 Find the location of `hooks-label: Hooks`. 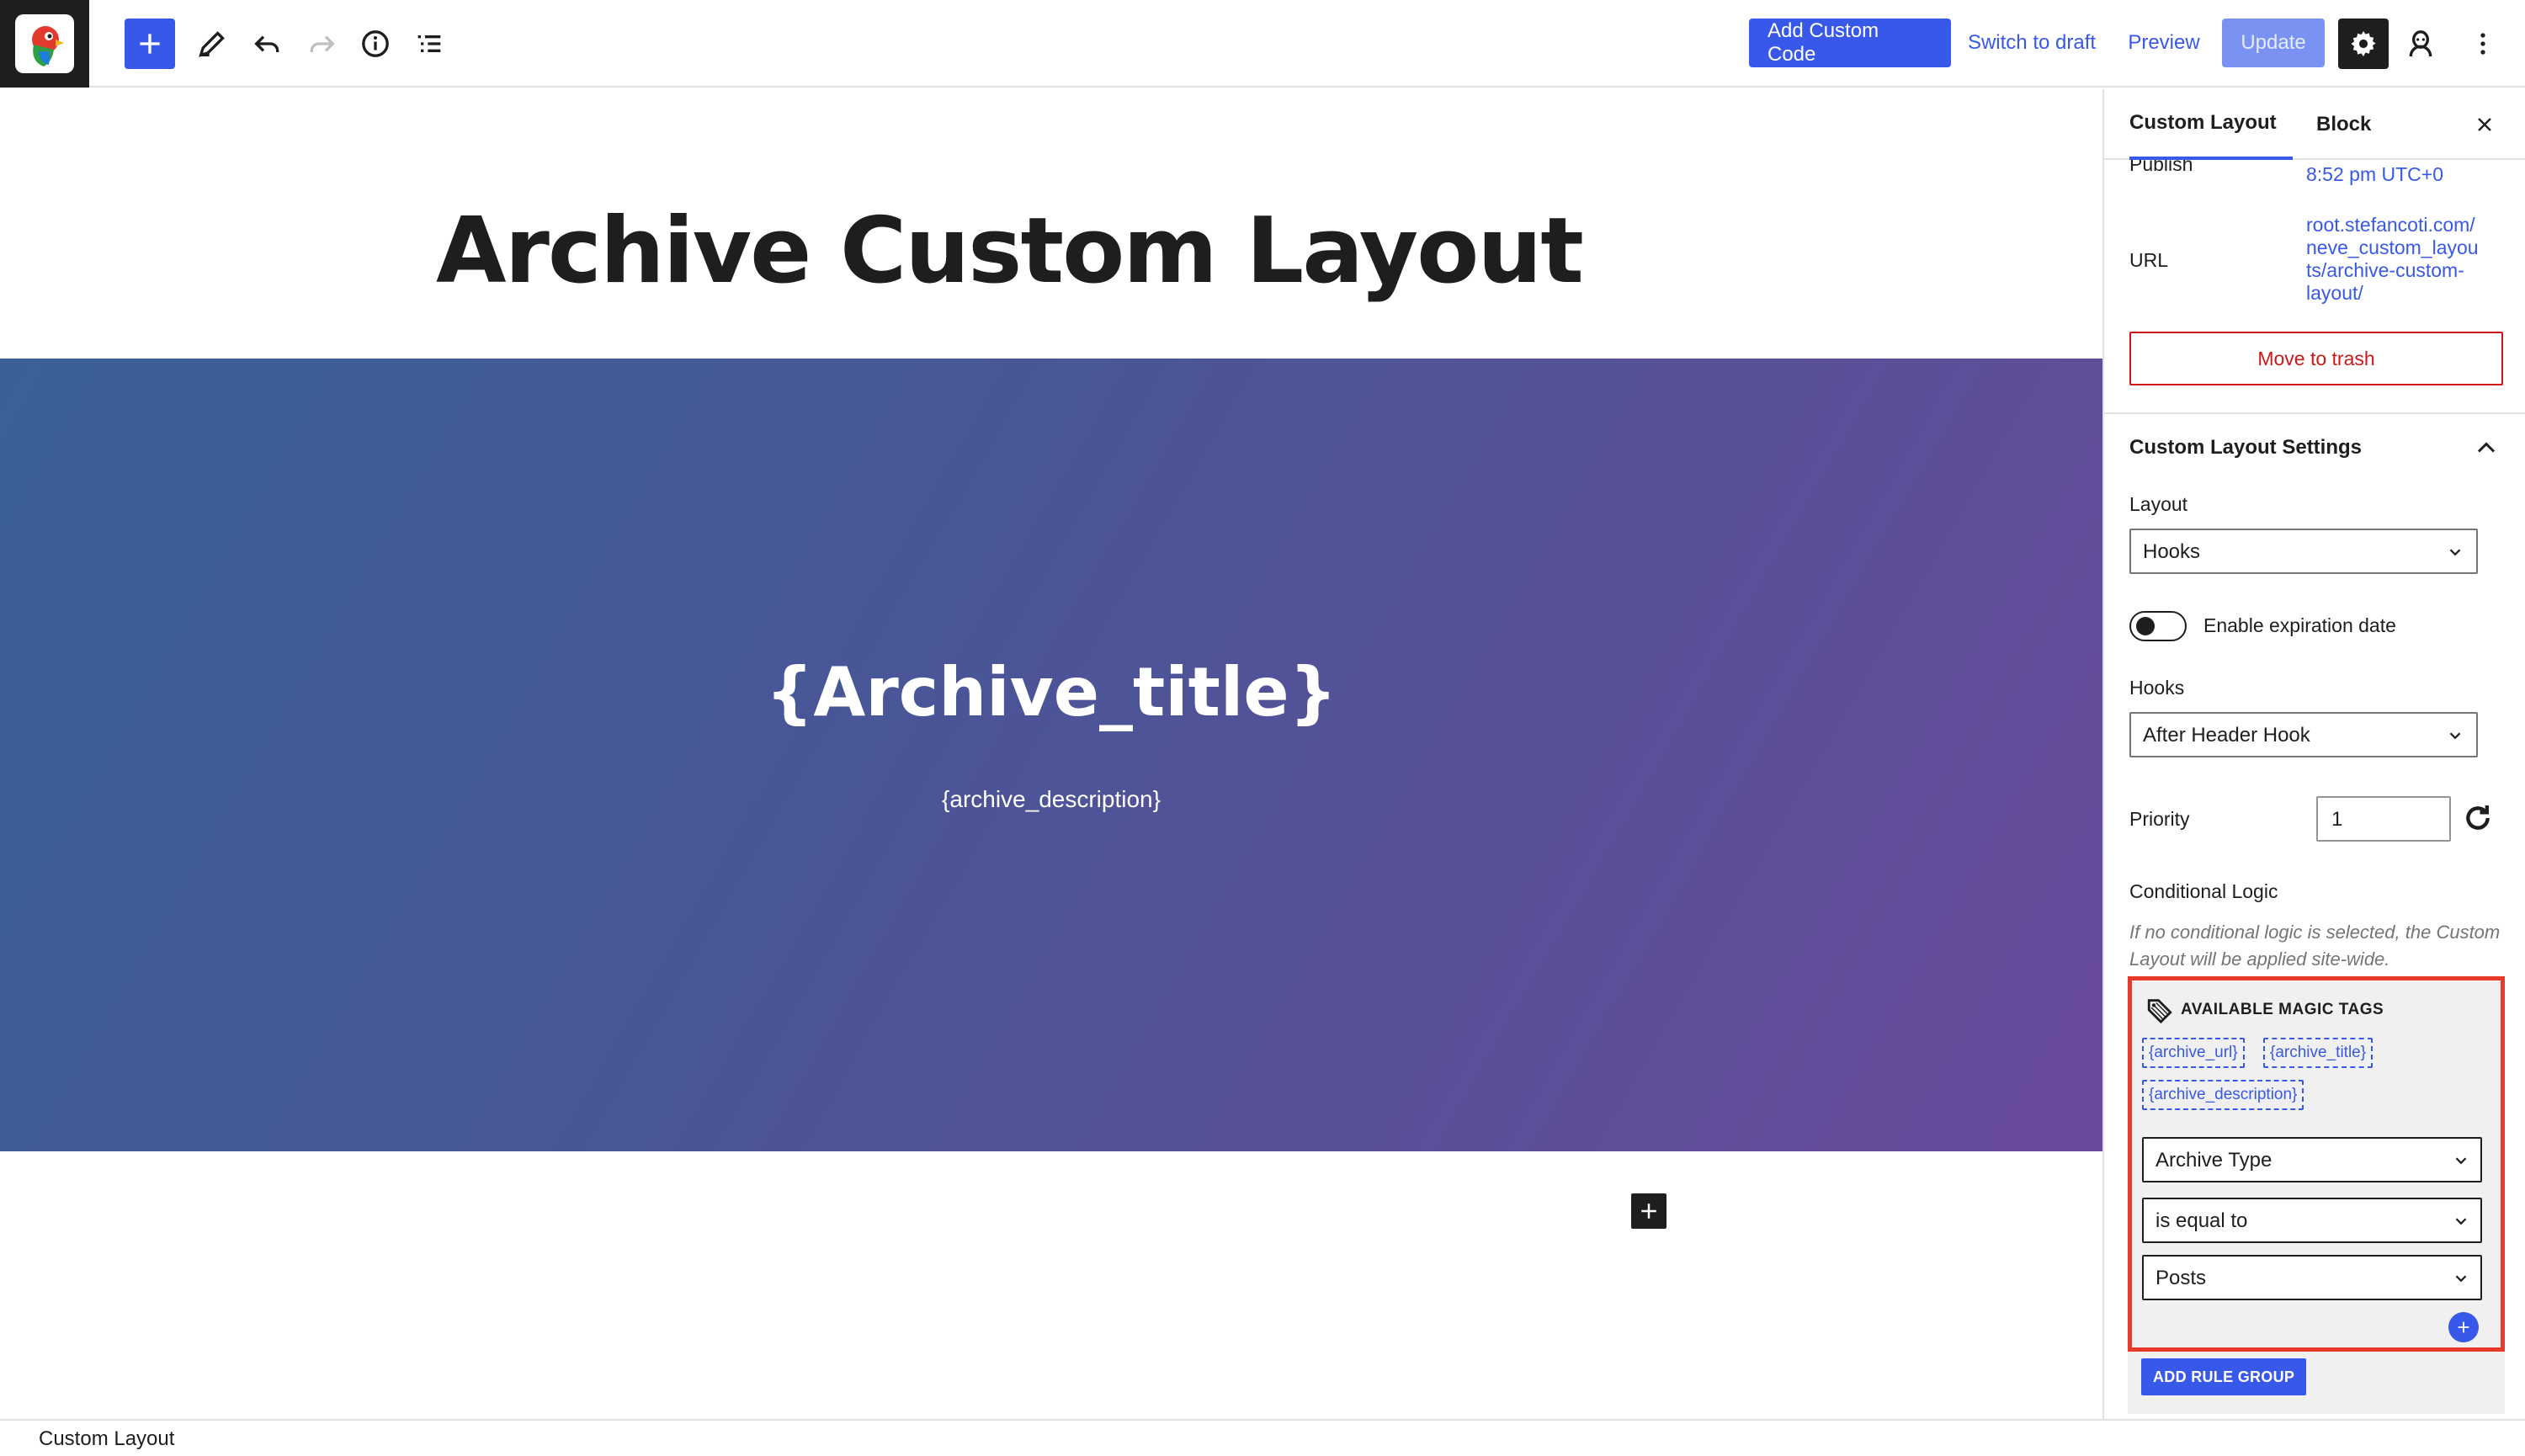

hooks-label: Hooks is located at coordinates (2157, 688).